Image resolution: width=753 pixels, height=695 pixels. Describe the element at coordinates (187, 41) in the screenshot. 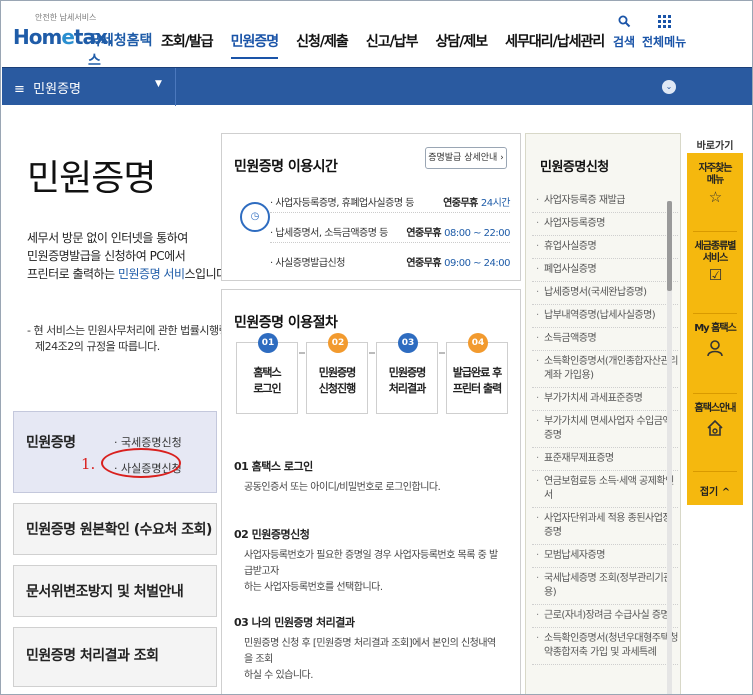

I see `gnb-item-inquiry: 조회/발급` at that location.